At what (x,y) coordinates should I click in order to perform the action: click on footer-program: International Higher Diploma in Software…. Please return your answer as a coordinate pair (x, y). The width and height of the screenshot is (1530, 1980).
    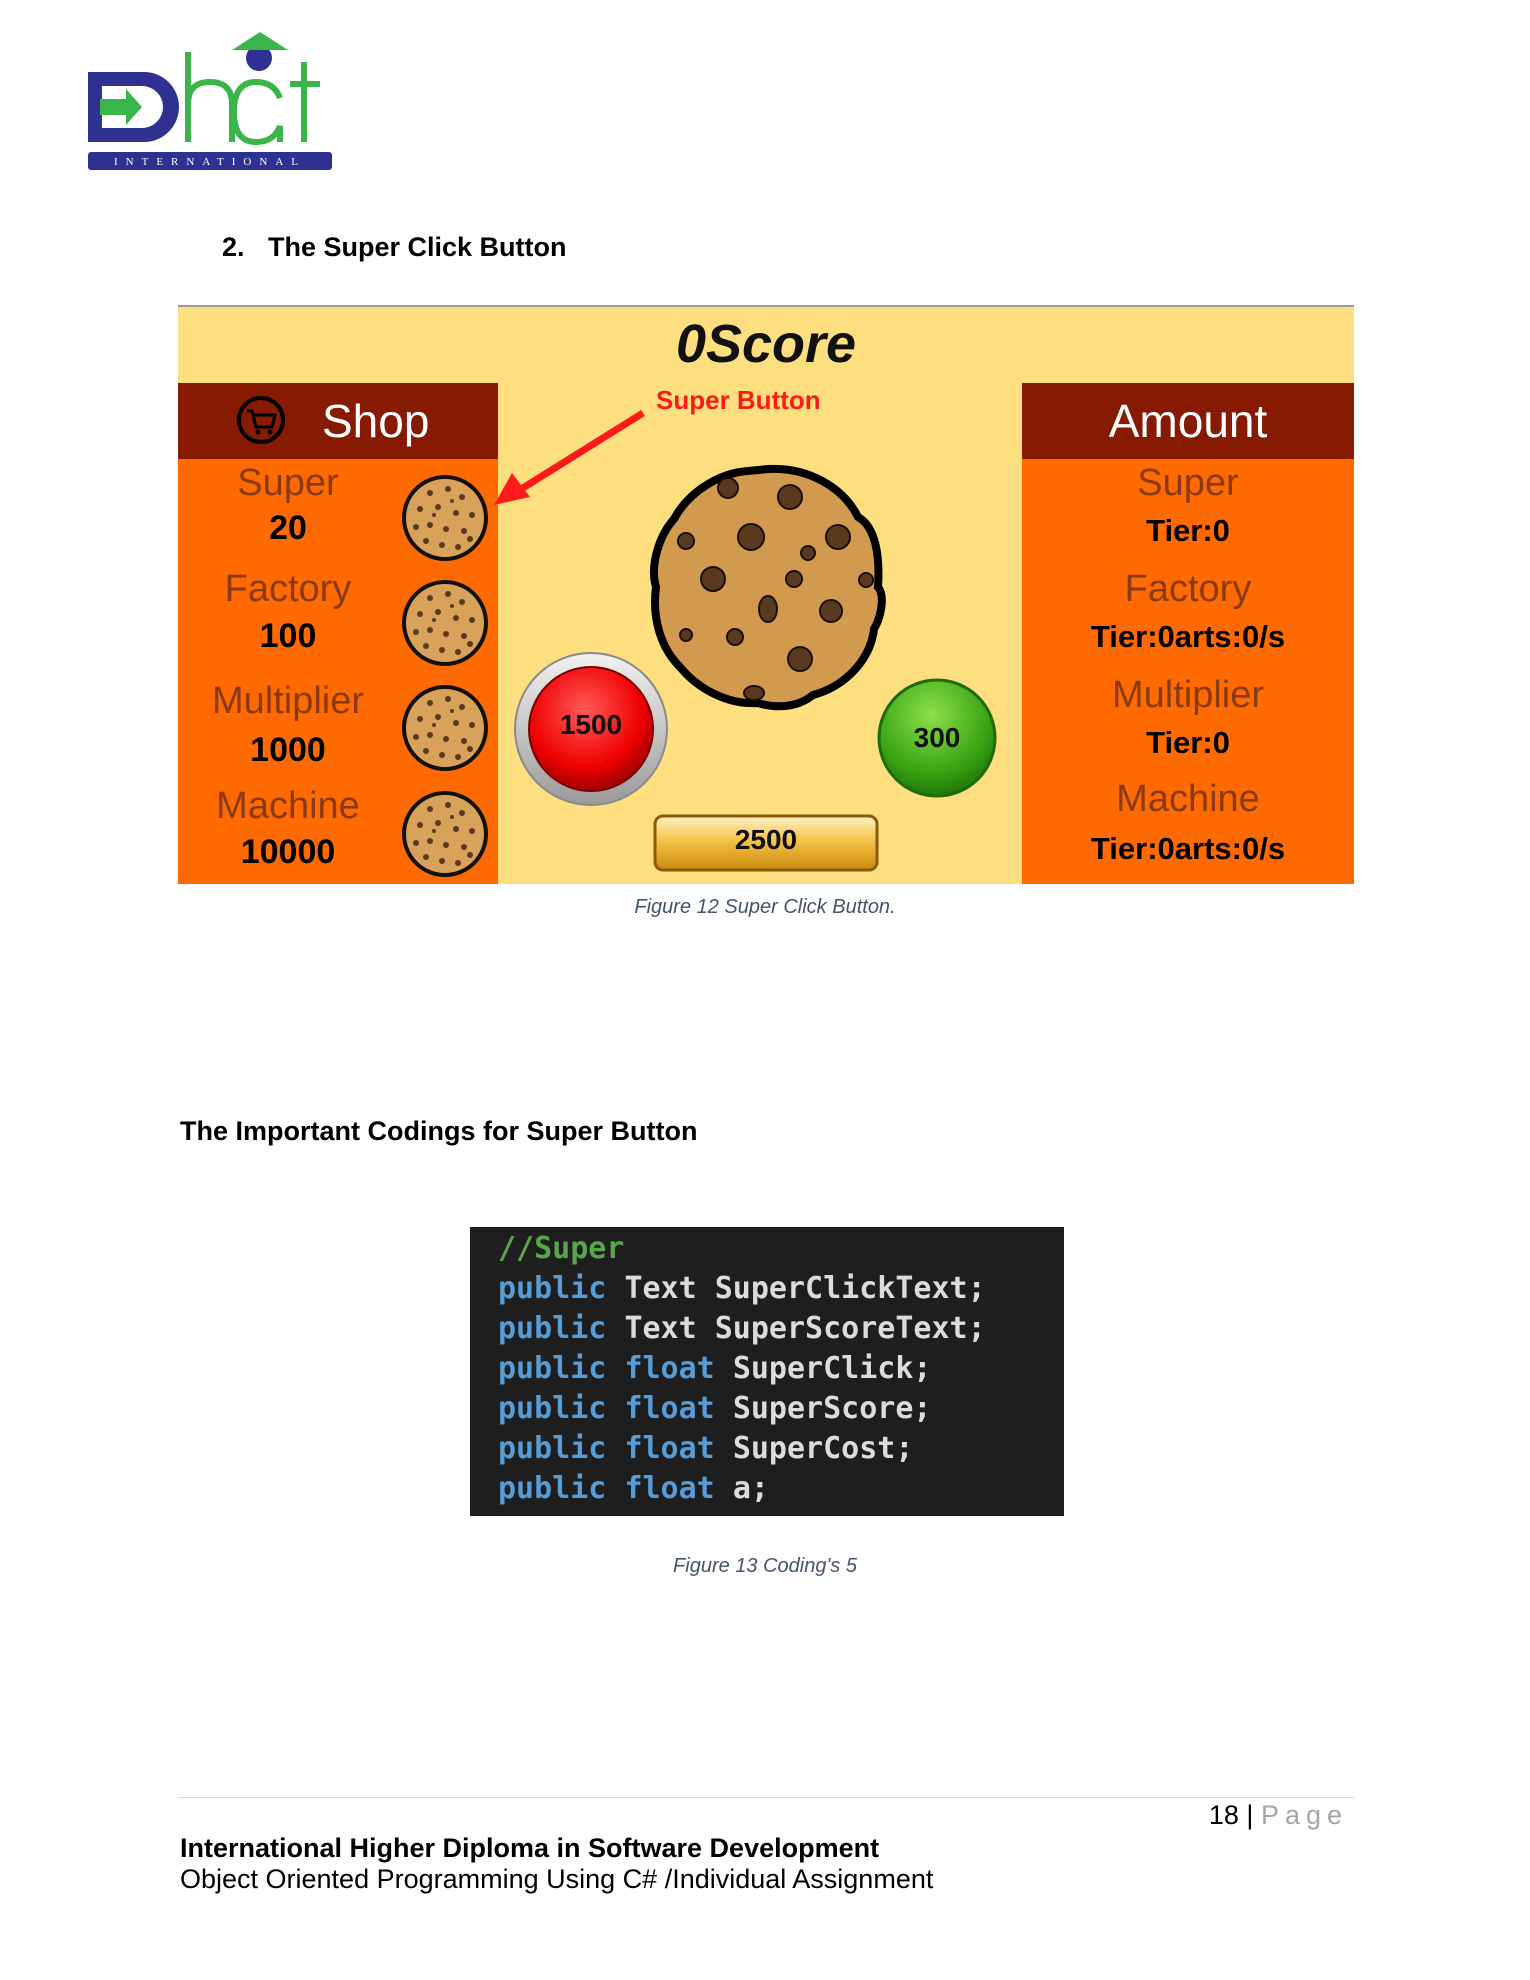
    Looking at the image, I should click on (530, 1848).